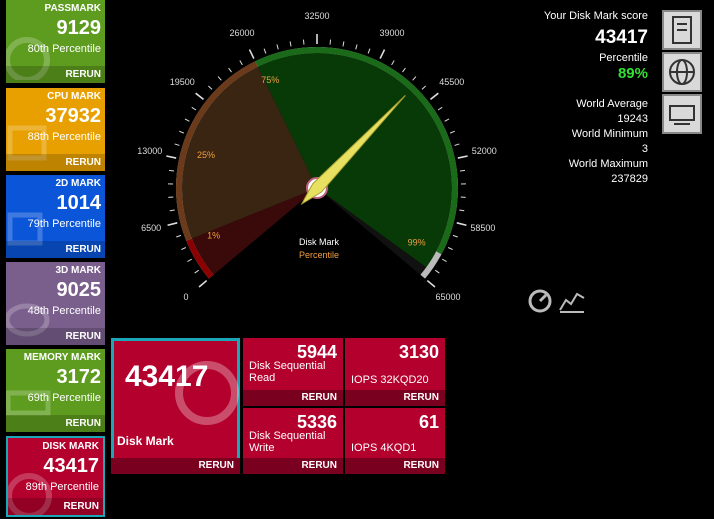  I want to click on iops-32kqd20-tile: 3130 IOPS 32KQD20 RERUN, so click(395, 372).